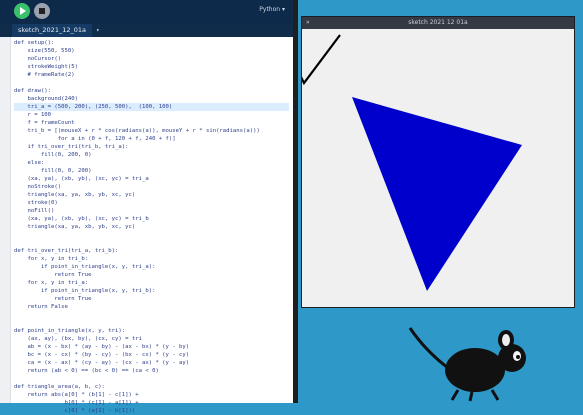 The width and height of the screenshot is (583, 415). What do you see at coordinates (22, 11) in the screenshot?
I see `play-icon` at bounding box center [22, 11].